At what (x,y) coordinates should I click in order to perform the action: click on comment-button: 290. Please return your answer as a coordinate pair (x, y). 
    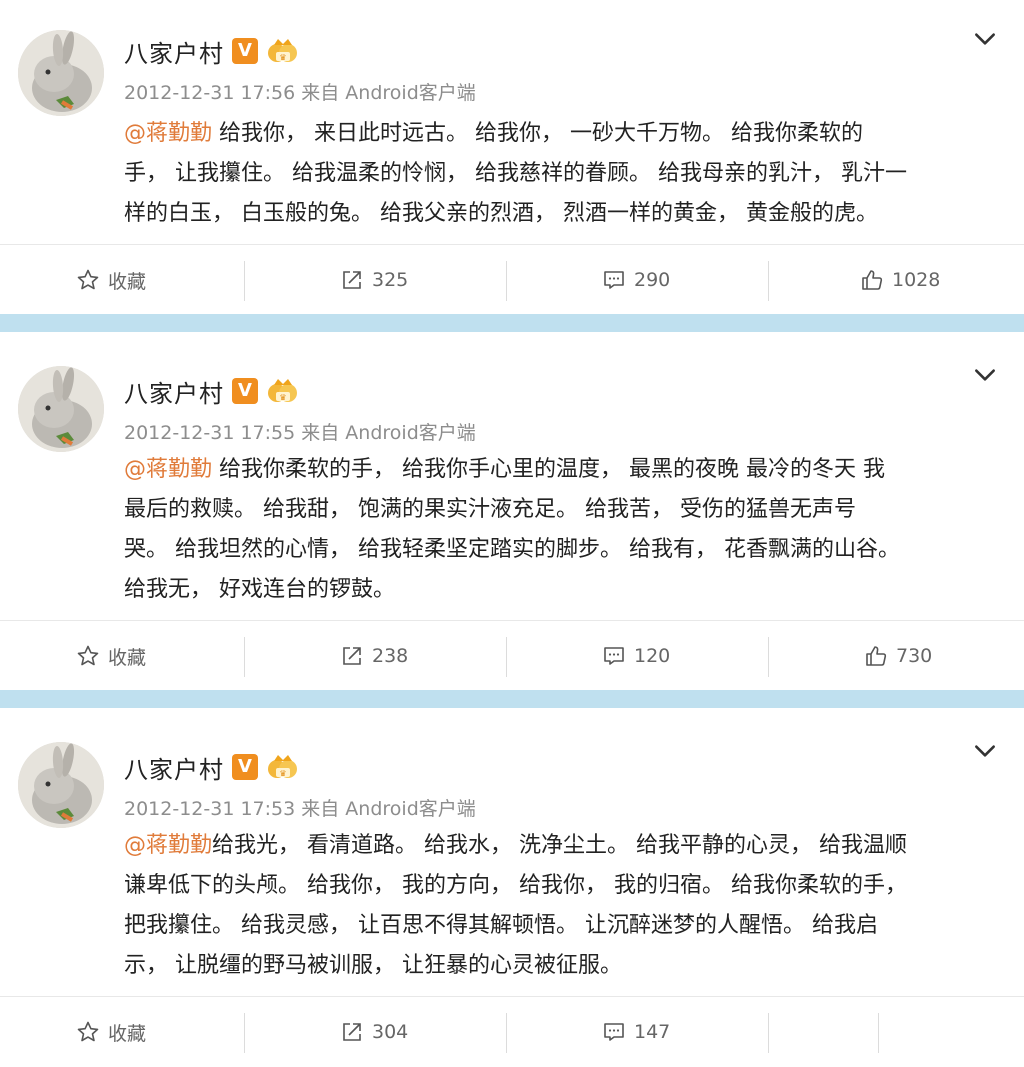
    Looking at the image, I should click on (636, 280).